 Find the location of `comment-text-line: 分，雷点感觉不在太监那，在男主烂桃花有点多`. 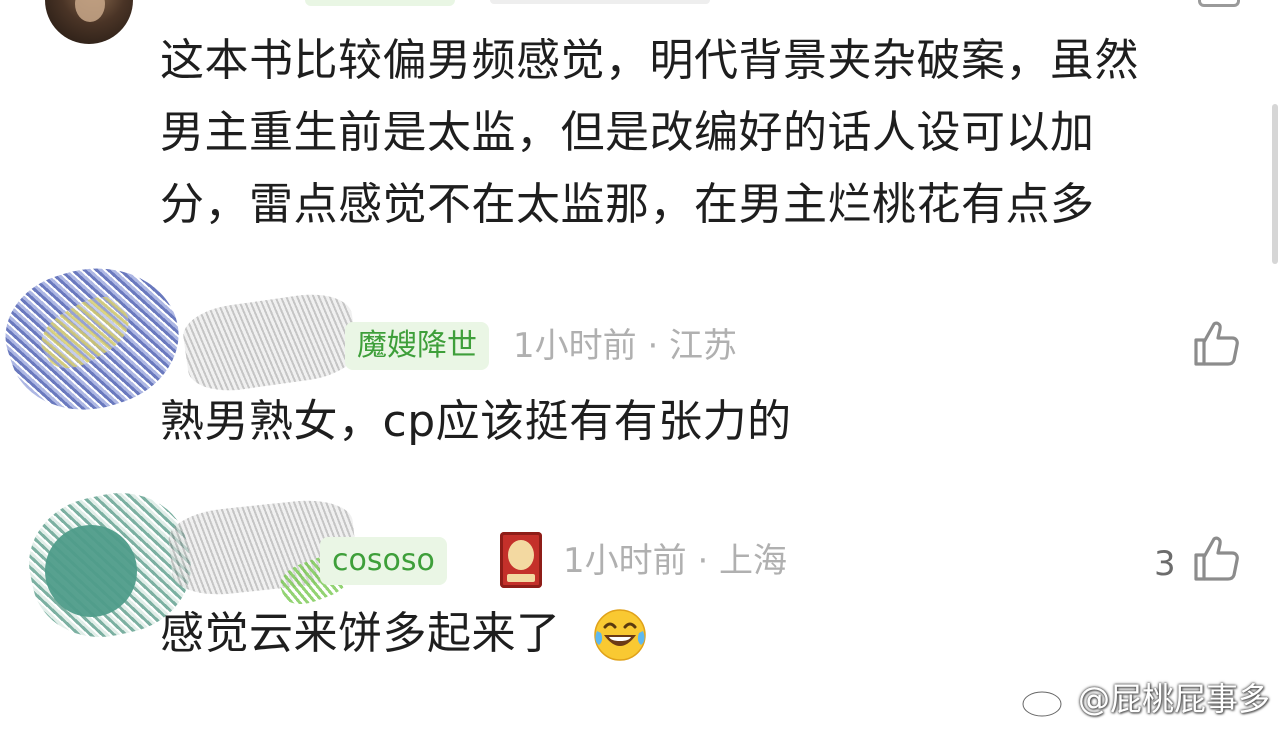

comment-text-line: 分，雷点感觉不在太监那，在男主烂桃花有点多 is located at coordinates (627, 204).